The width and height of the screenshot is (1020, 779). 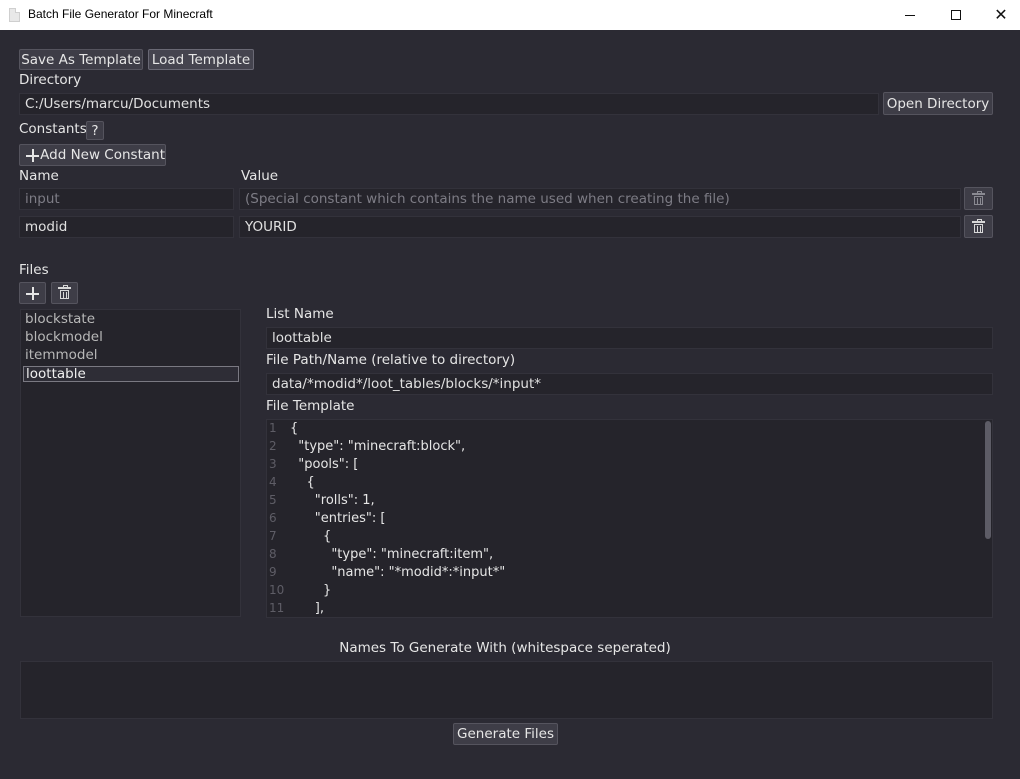 I want to click on code-line: 10 }, so click(x=622, y=592).